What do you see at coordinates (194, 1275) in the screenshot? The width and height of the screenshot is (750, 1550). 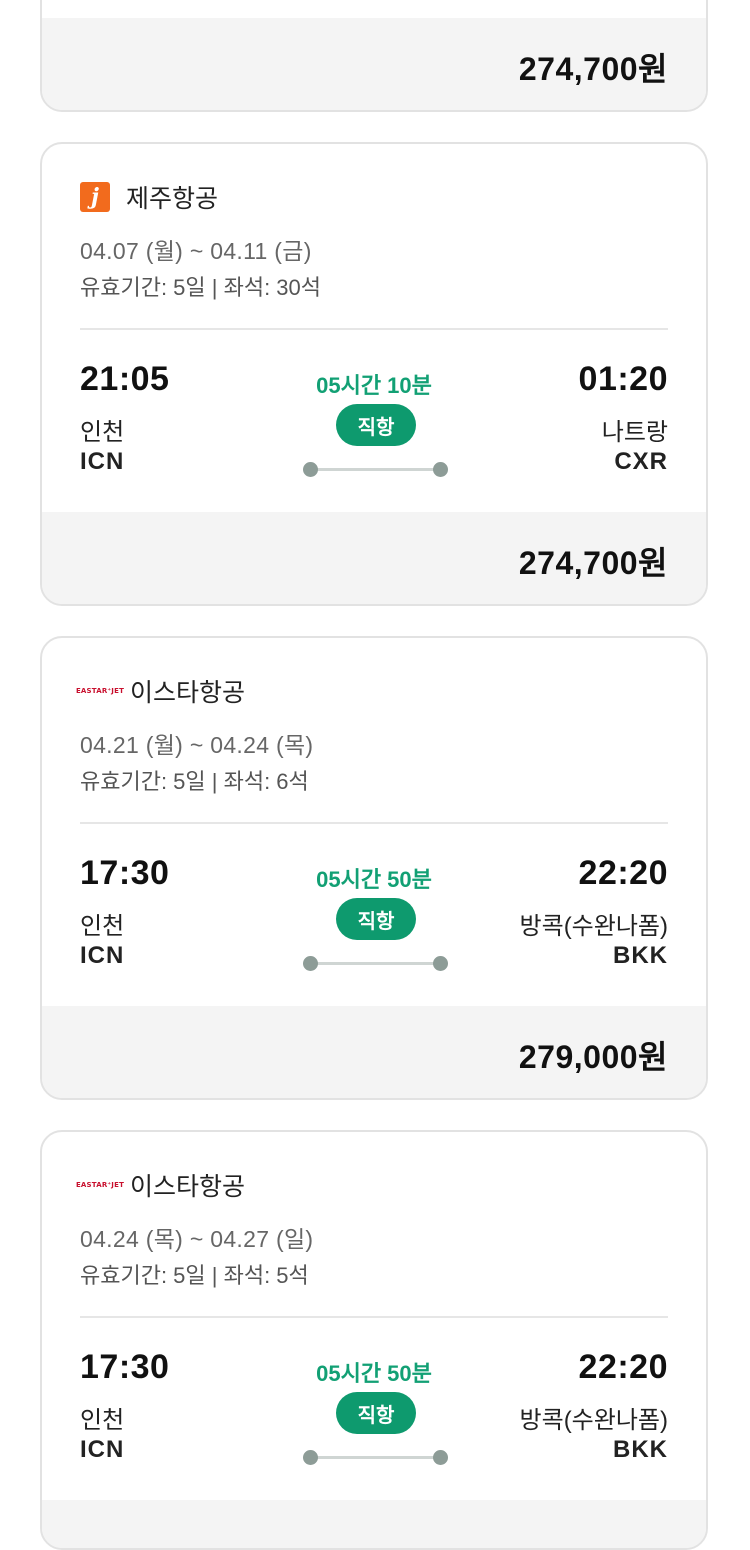 I see `validity-seats: 유효기간: 5일 | 좌석: 5석` at bounding box center [194, 1275].